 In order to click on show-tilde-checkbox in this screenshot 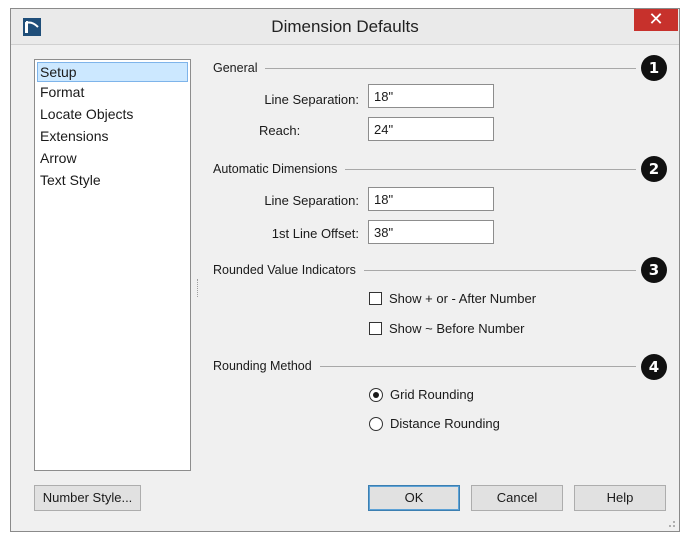, I will do `click(375, 328)`.